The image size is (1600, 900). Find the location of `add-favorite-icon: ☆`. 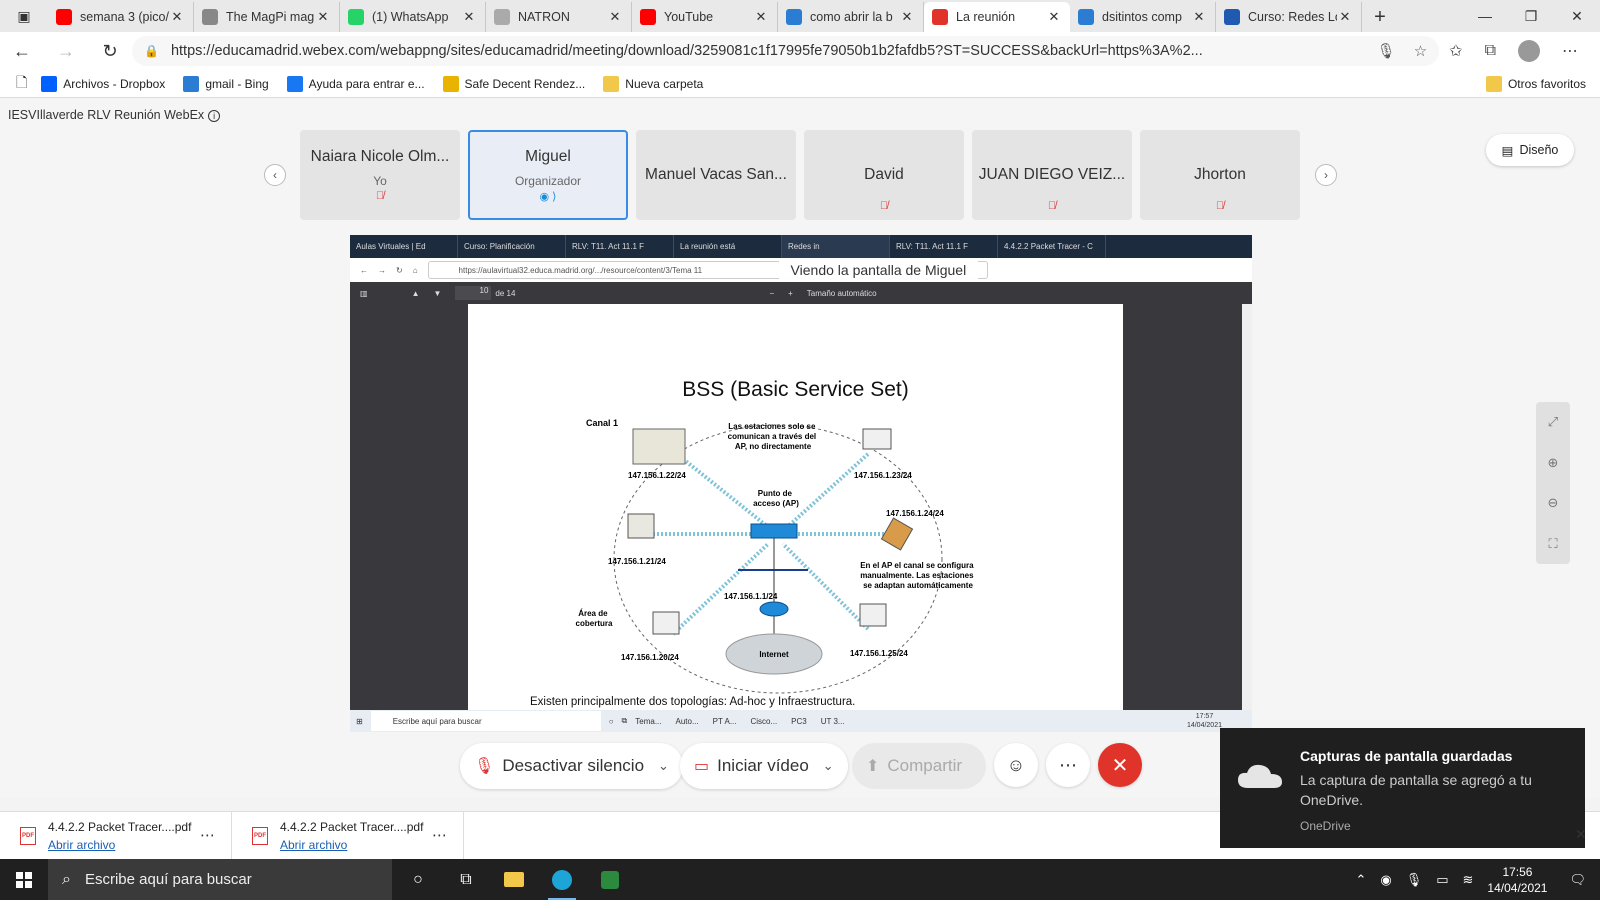

add-favorite-icon: ☆ is located at coordinates (1420, 51).